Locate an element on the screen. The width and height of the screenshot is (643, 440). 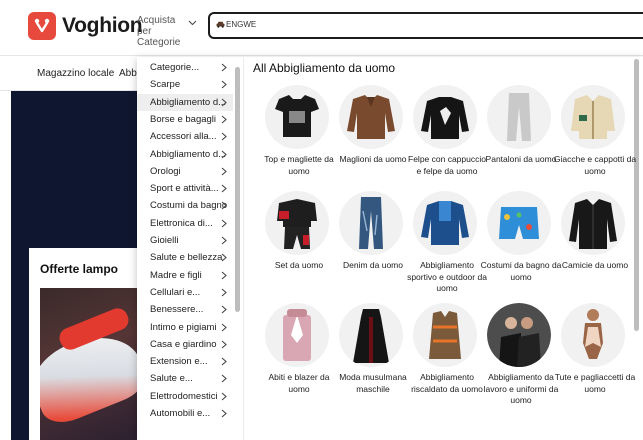
category-item-label: Intimo e pigiami is located at coordinates (183, 327).